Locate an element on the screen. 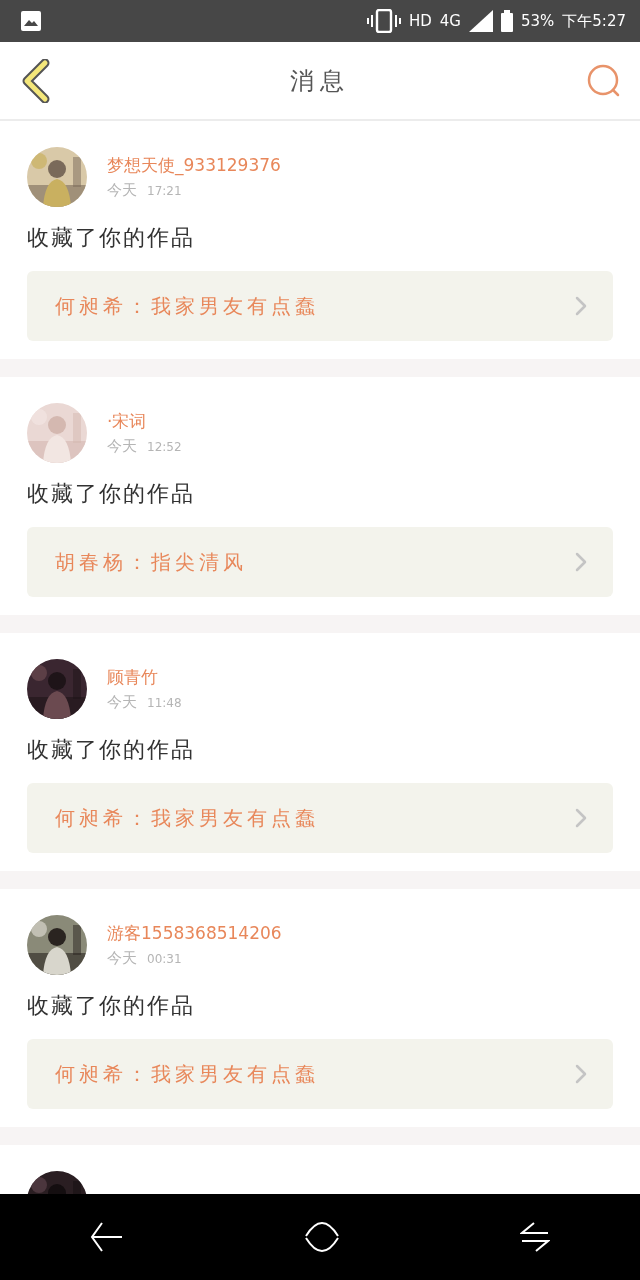 This screenshot has height=1280, width=640. time-label: 12:52 is located at coordinates (164, 447).